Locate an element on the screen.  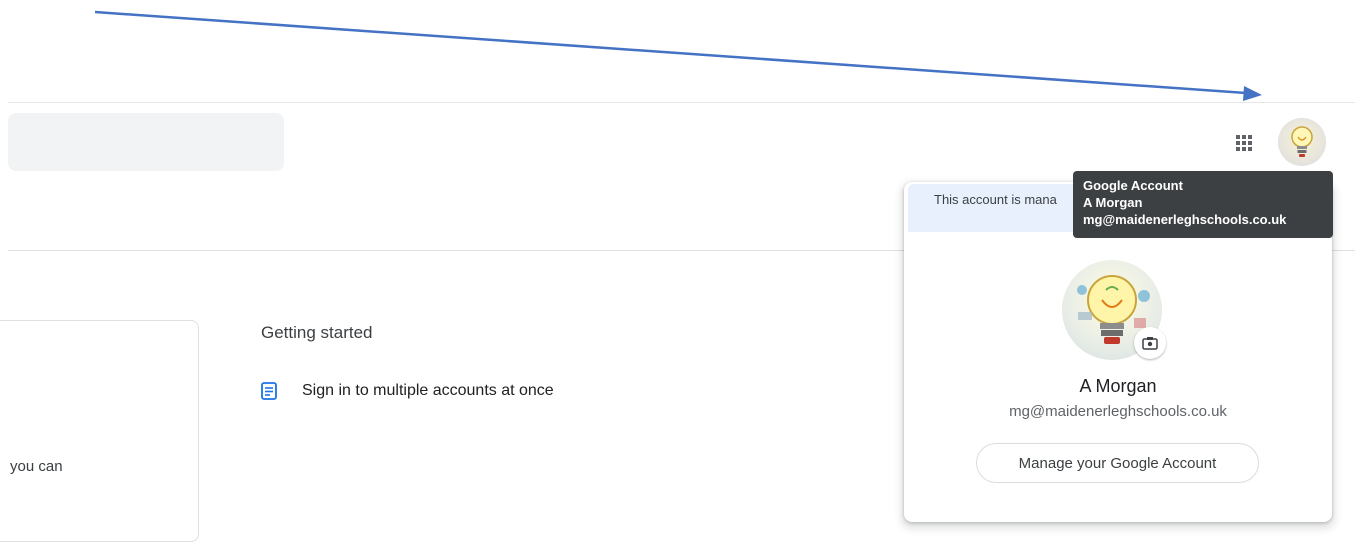
content-card is located at coordinates (99, 431).